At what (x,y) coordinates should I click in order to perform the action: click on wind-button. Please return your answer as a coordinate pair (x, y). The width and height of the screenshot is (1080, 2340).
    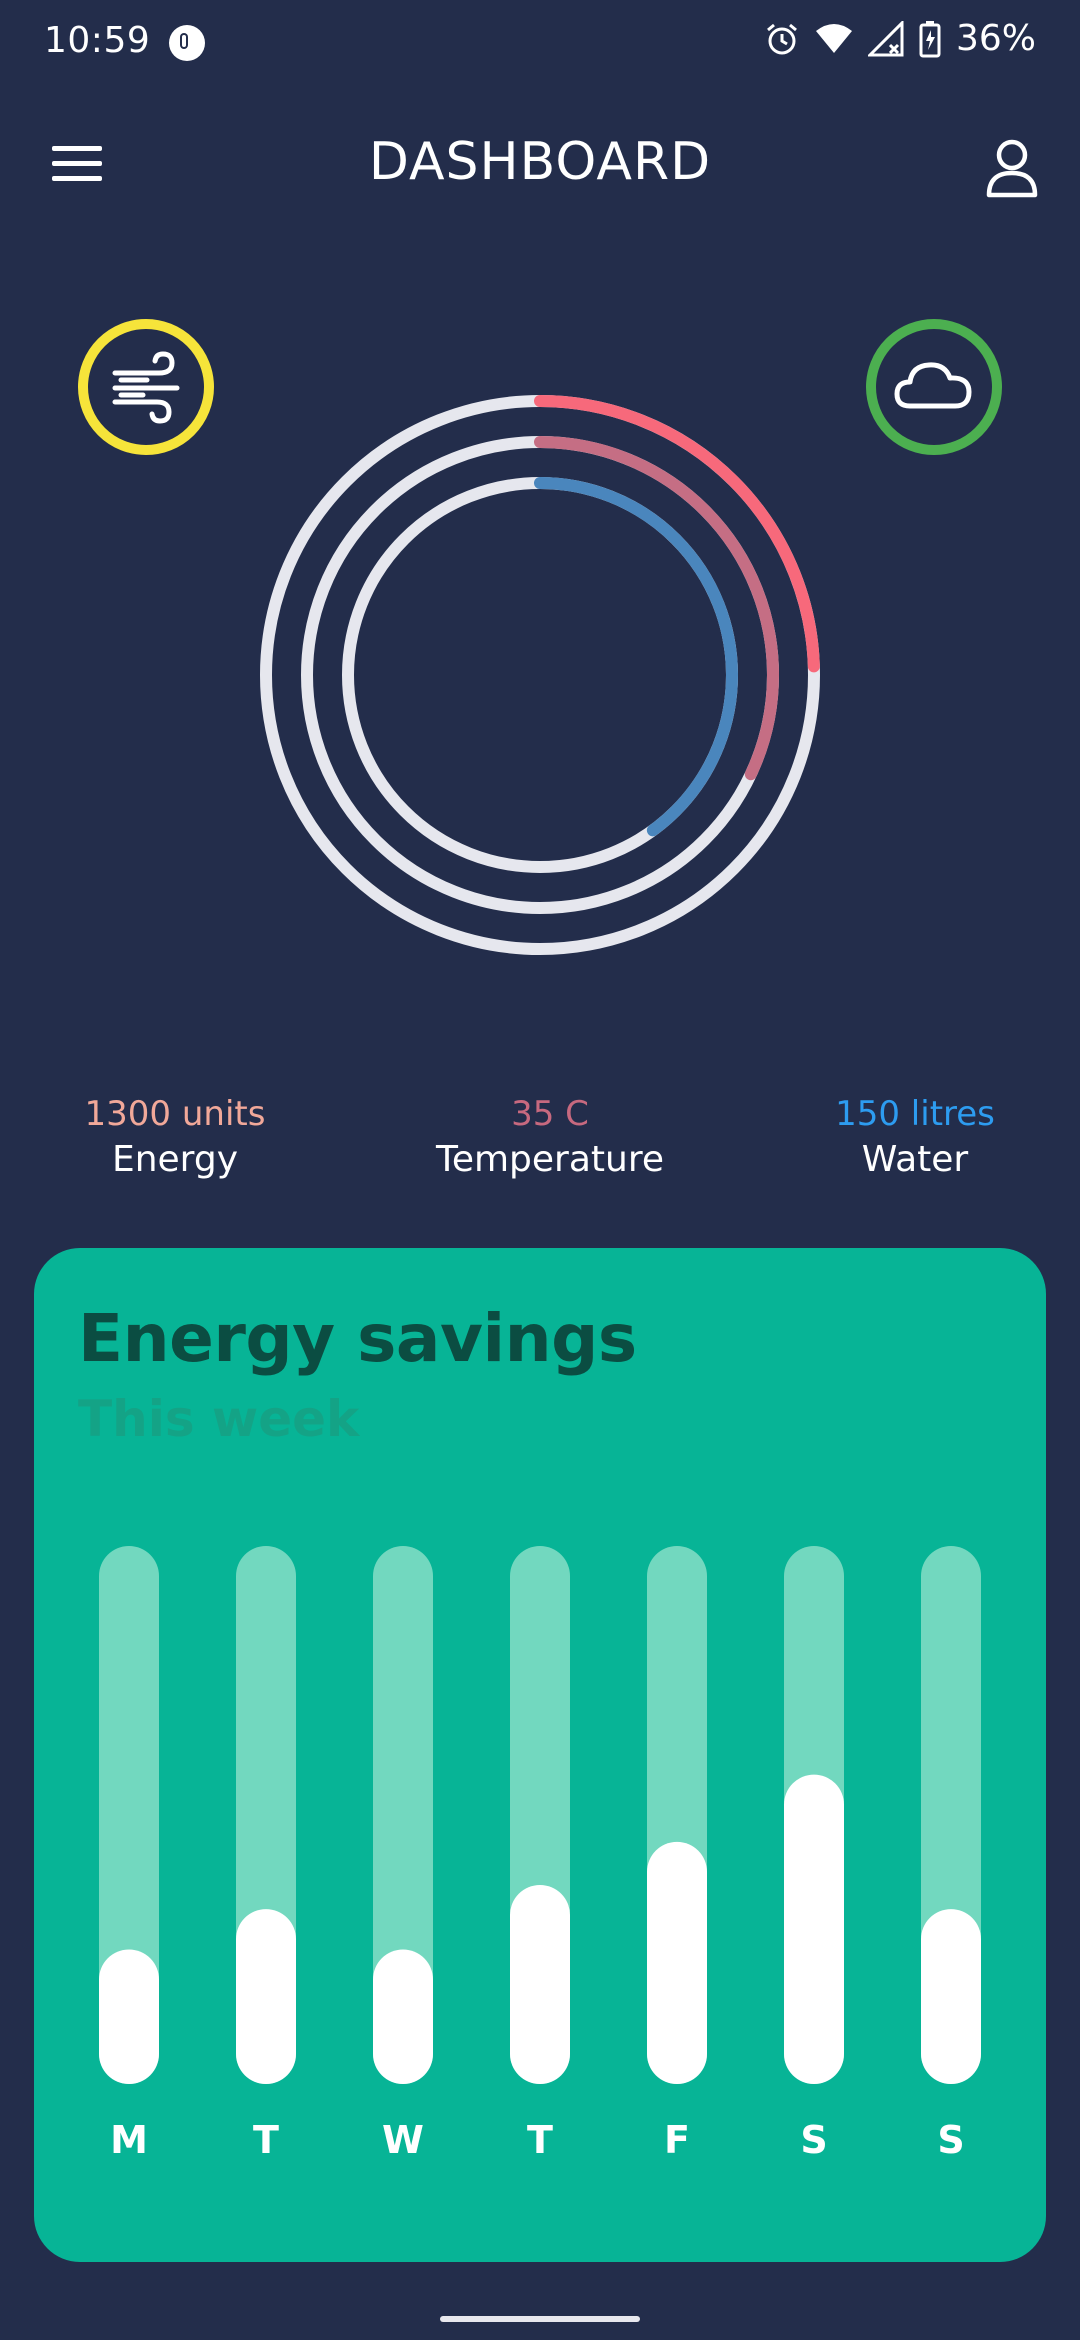
    Looking at the image, I should click on (146, 387).